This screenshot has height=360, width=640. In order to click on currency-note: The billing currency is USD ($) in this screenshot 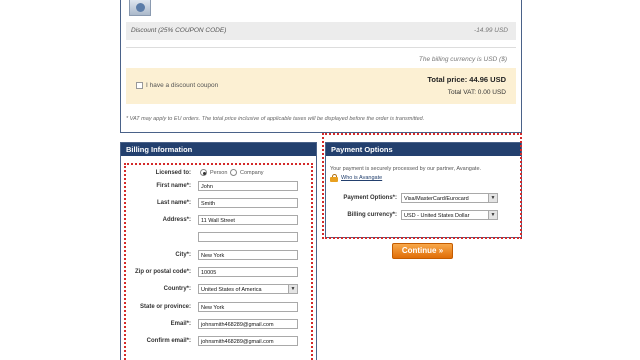, I will do `click(462, 59)`.